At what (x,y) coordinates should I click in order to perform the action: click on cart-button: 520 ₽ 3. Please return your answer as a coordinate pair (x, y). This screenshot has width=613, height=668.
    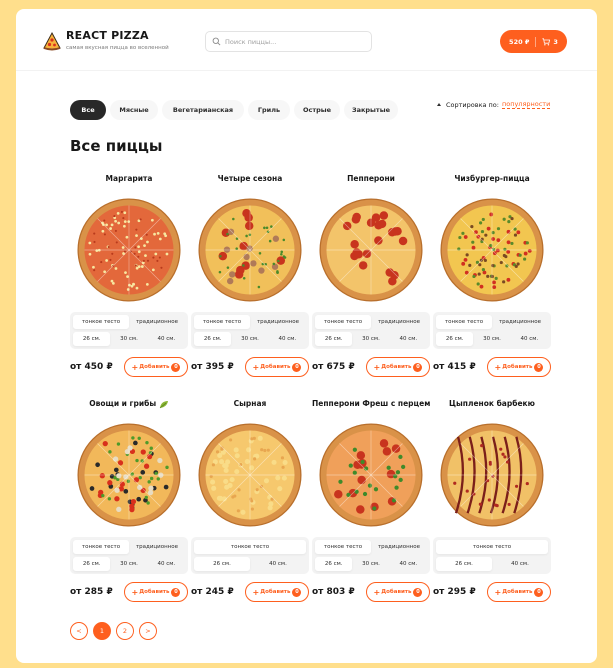
    Looking at the image, I should click on (533, 41).